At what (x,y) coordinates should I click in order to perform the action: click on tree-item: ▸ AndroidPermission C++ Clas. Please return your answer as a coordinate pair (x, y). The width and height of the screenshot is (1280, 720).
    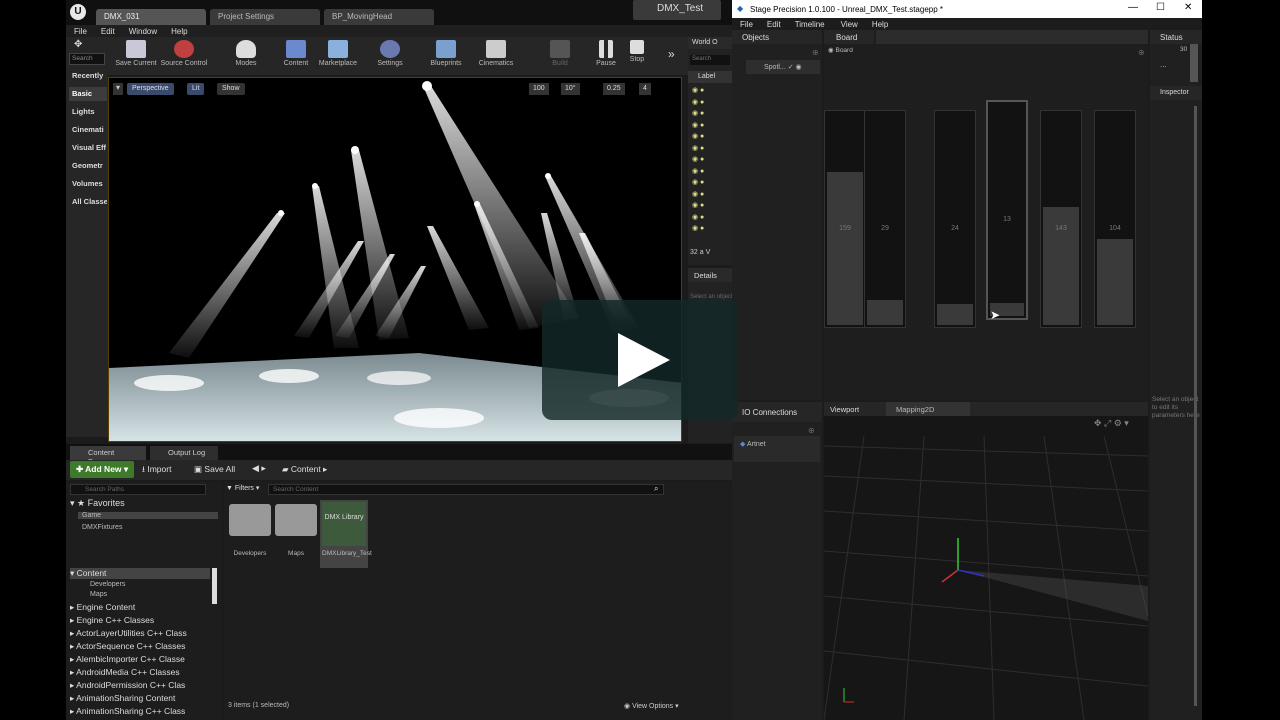
    Looking at the image, I should click on (127, 685).